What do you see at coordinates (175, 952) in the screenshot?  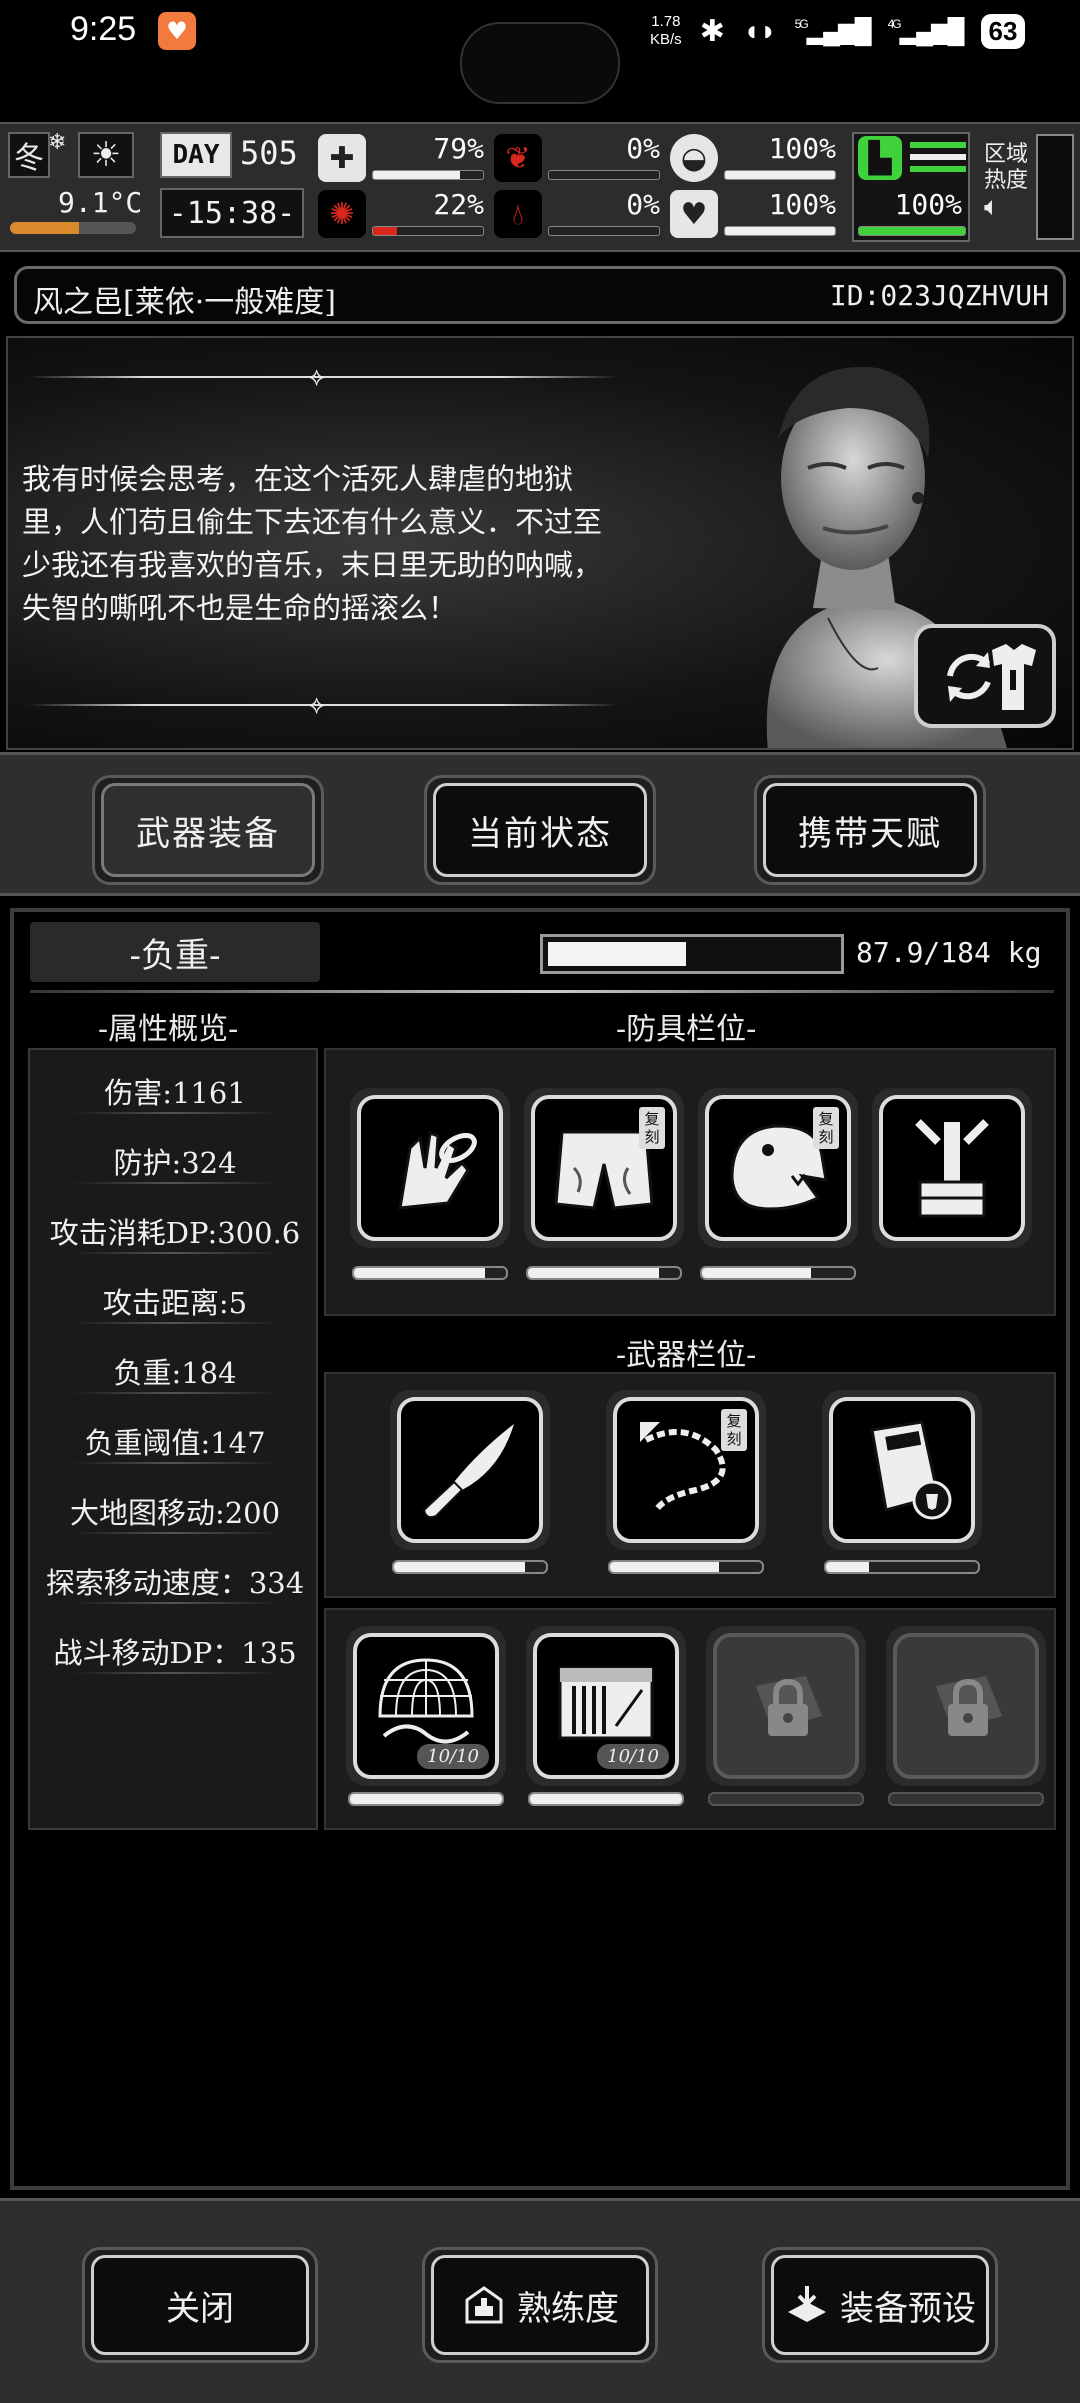 I see `load-label: -负重-` at bounding box center [175, 952].